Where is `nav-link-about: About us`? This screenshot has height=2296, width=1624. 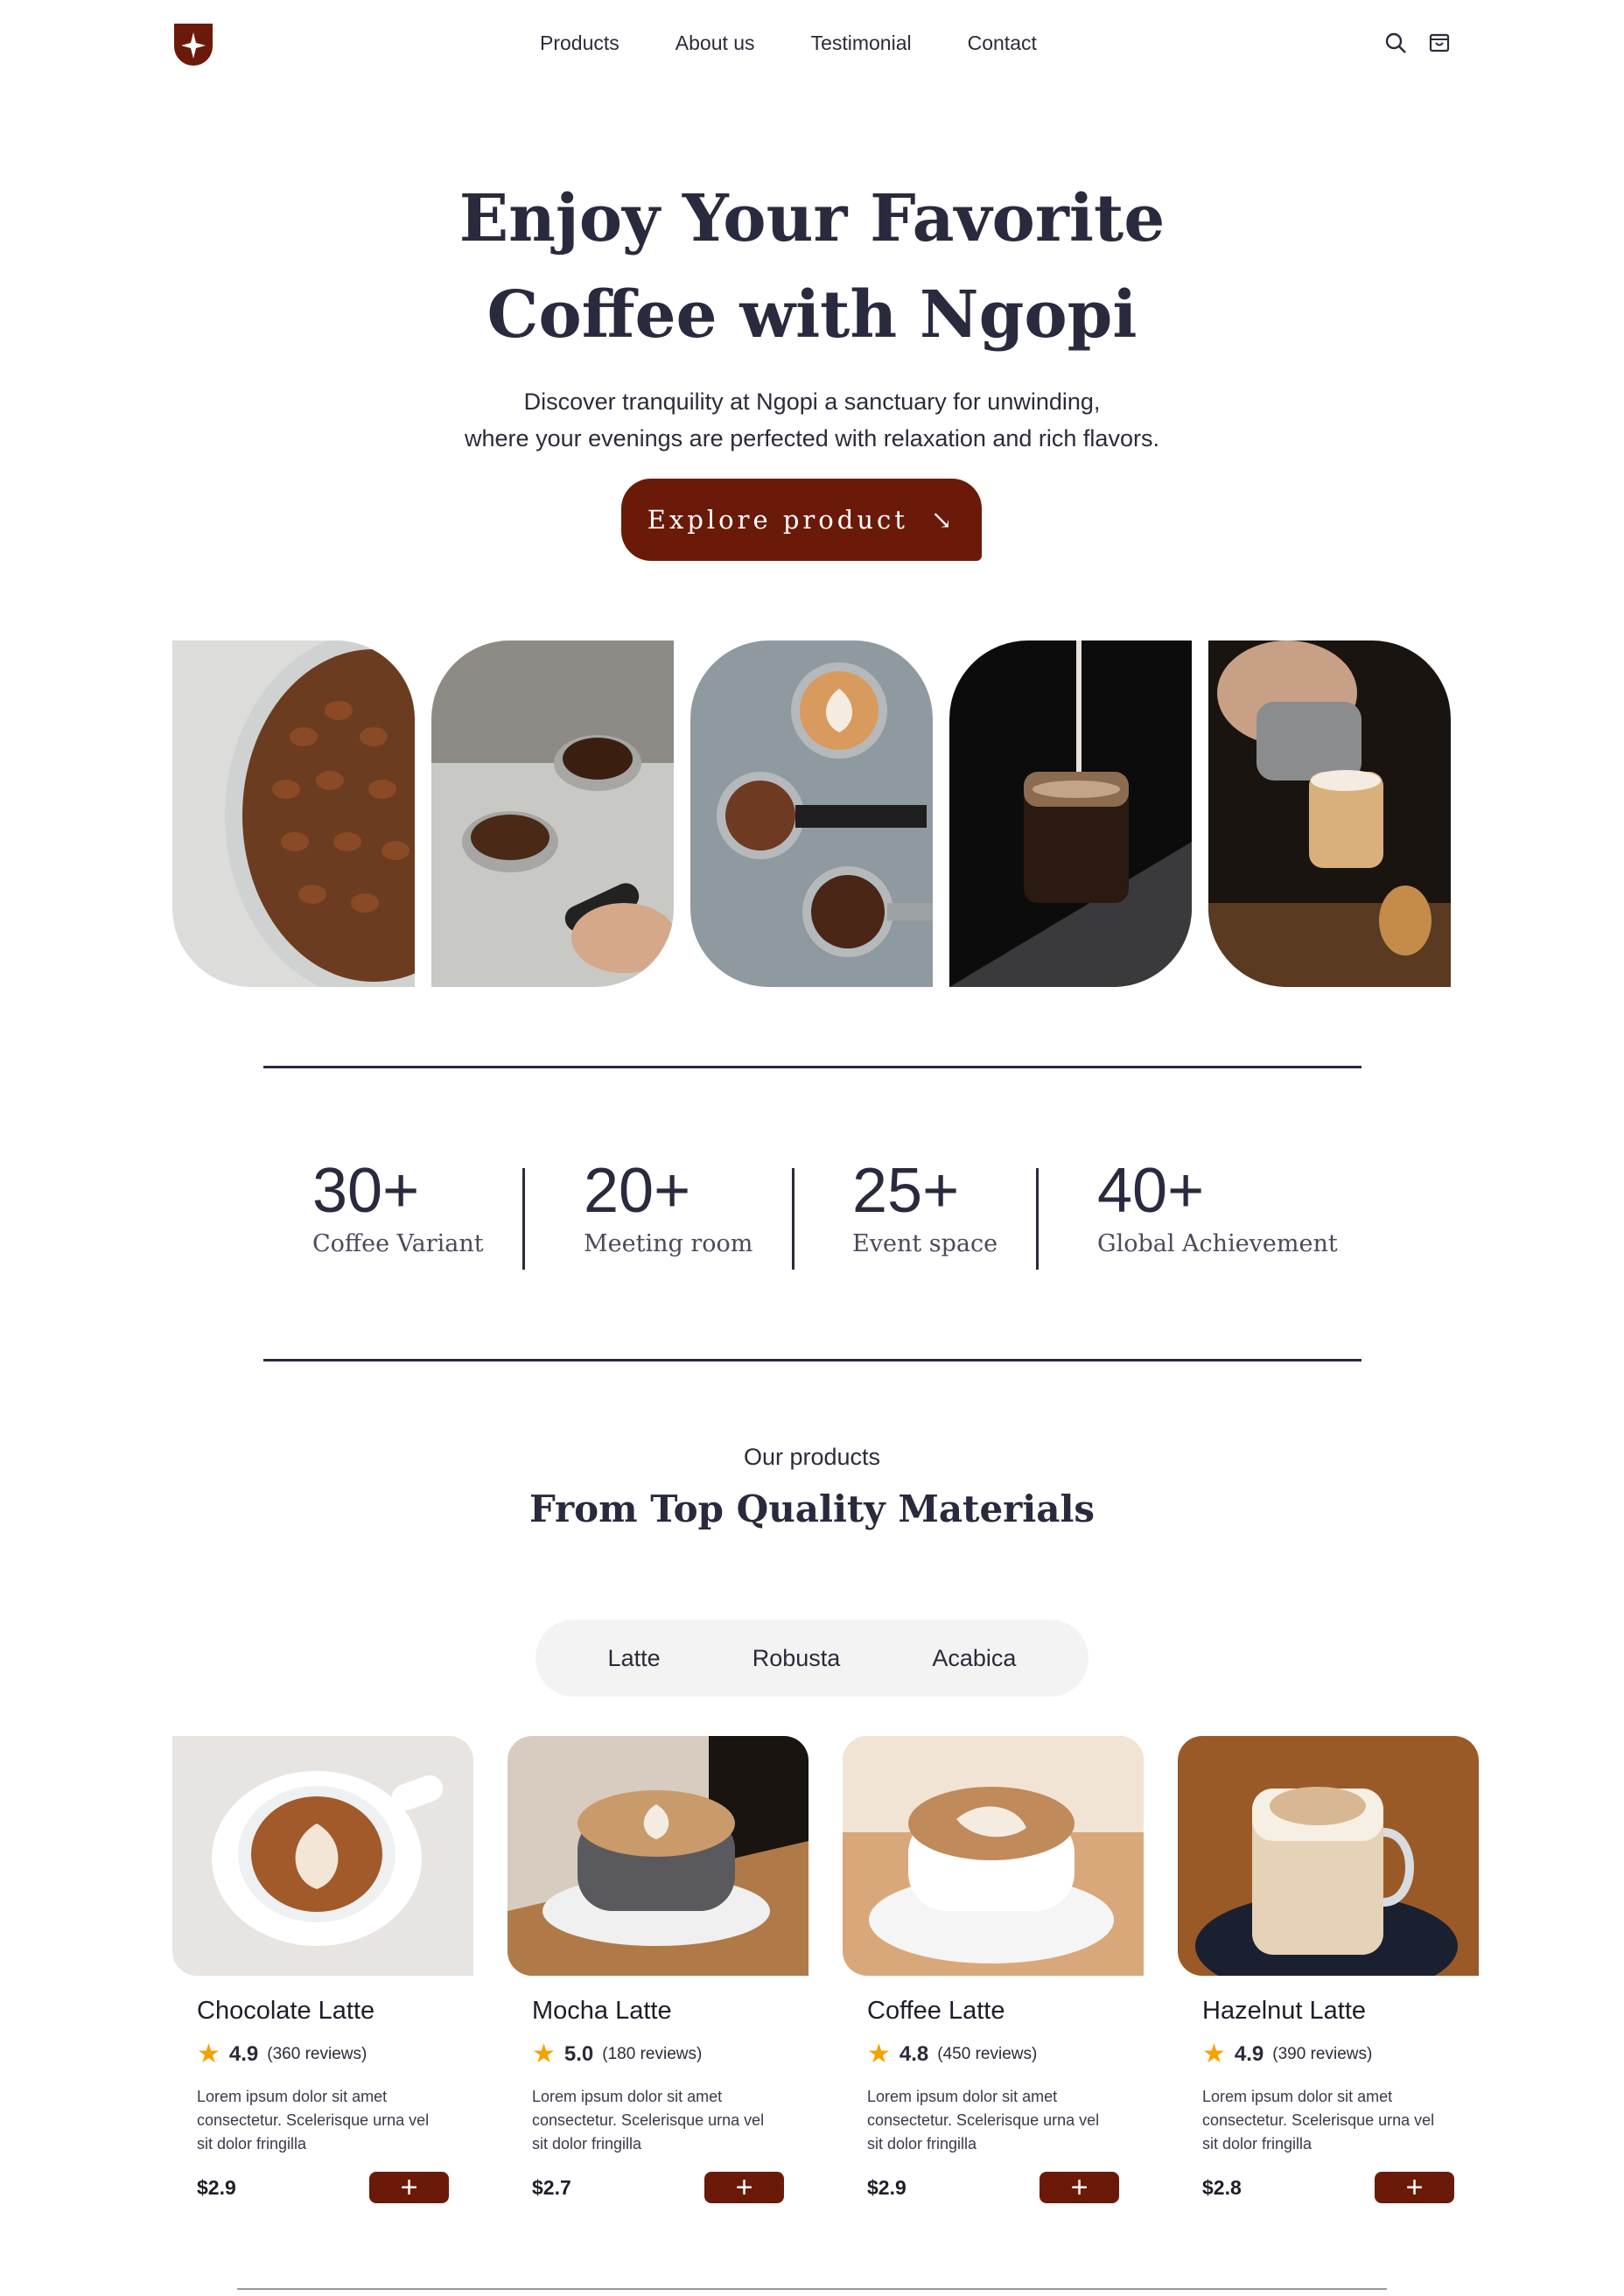 nav-link-about: About us is located at coordinates (715, 43).